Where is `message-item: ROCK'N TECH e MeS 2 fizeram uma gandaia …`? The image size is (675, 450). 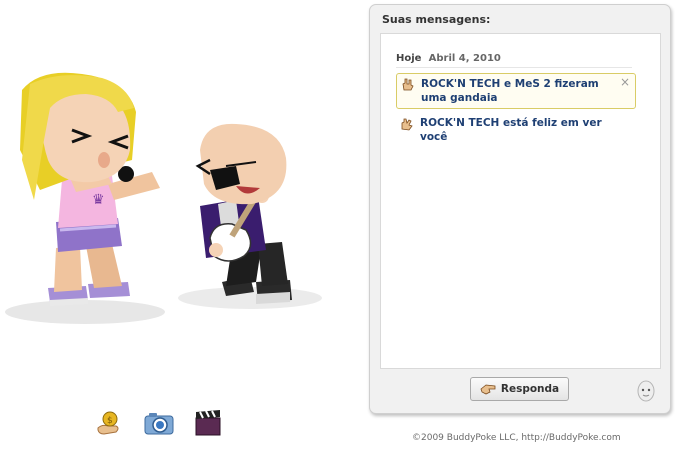 message-item: ROCK'N TECH e MeS 2 fizeram uma gandaia … is located at coordinates (516, 91).